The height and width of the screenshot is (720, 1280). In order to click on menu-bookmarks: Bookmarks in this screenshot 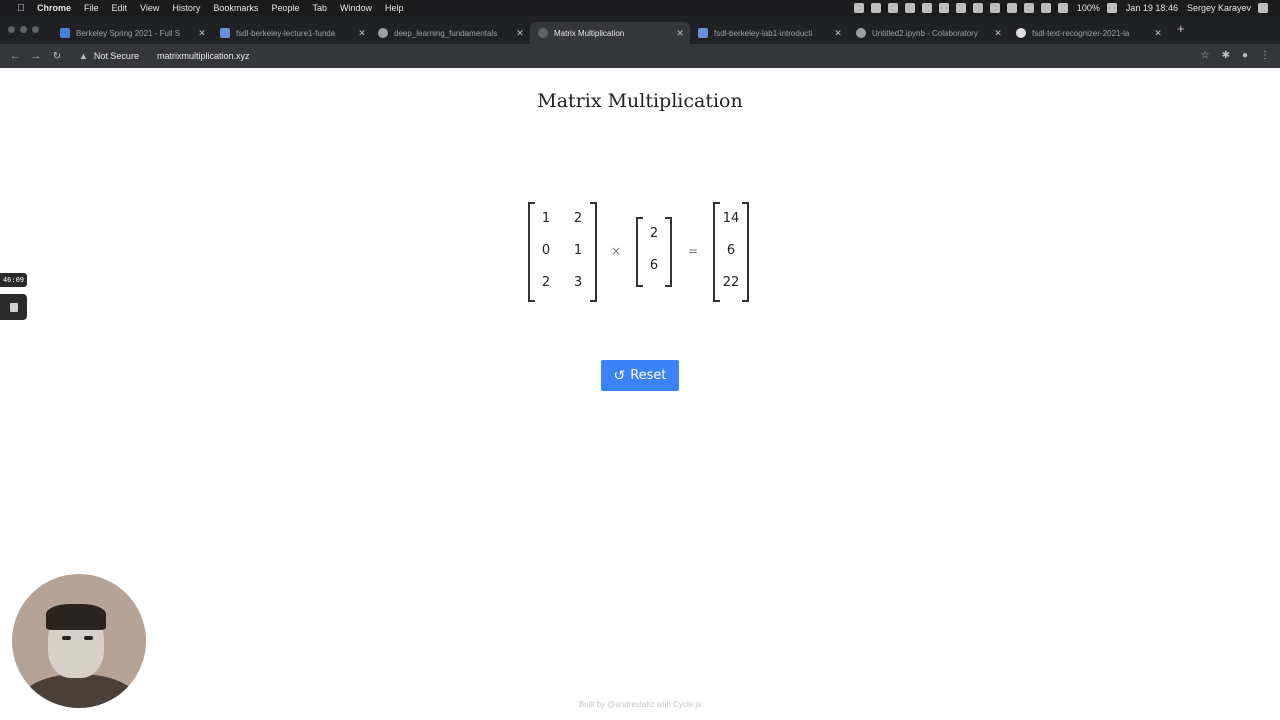, I will do `click(235, 8)`.